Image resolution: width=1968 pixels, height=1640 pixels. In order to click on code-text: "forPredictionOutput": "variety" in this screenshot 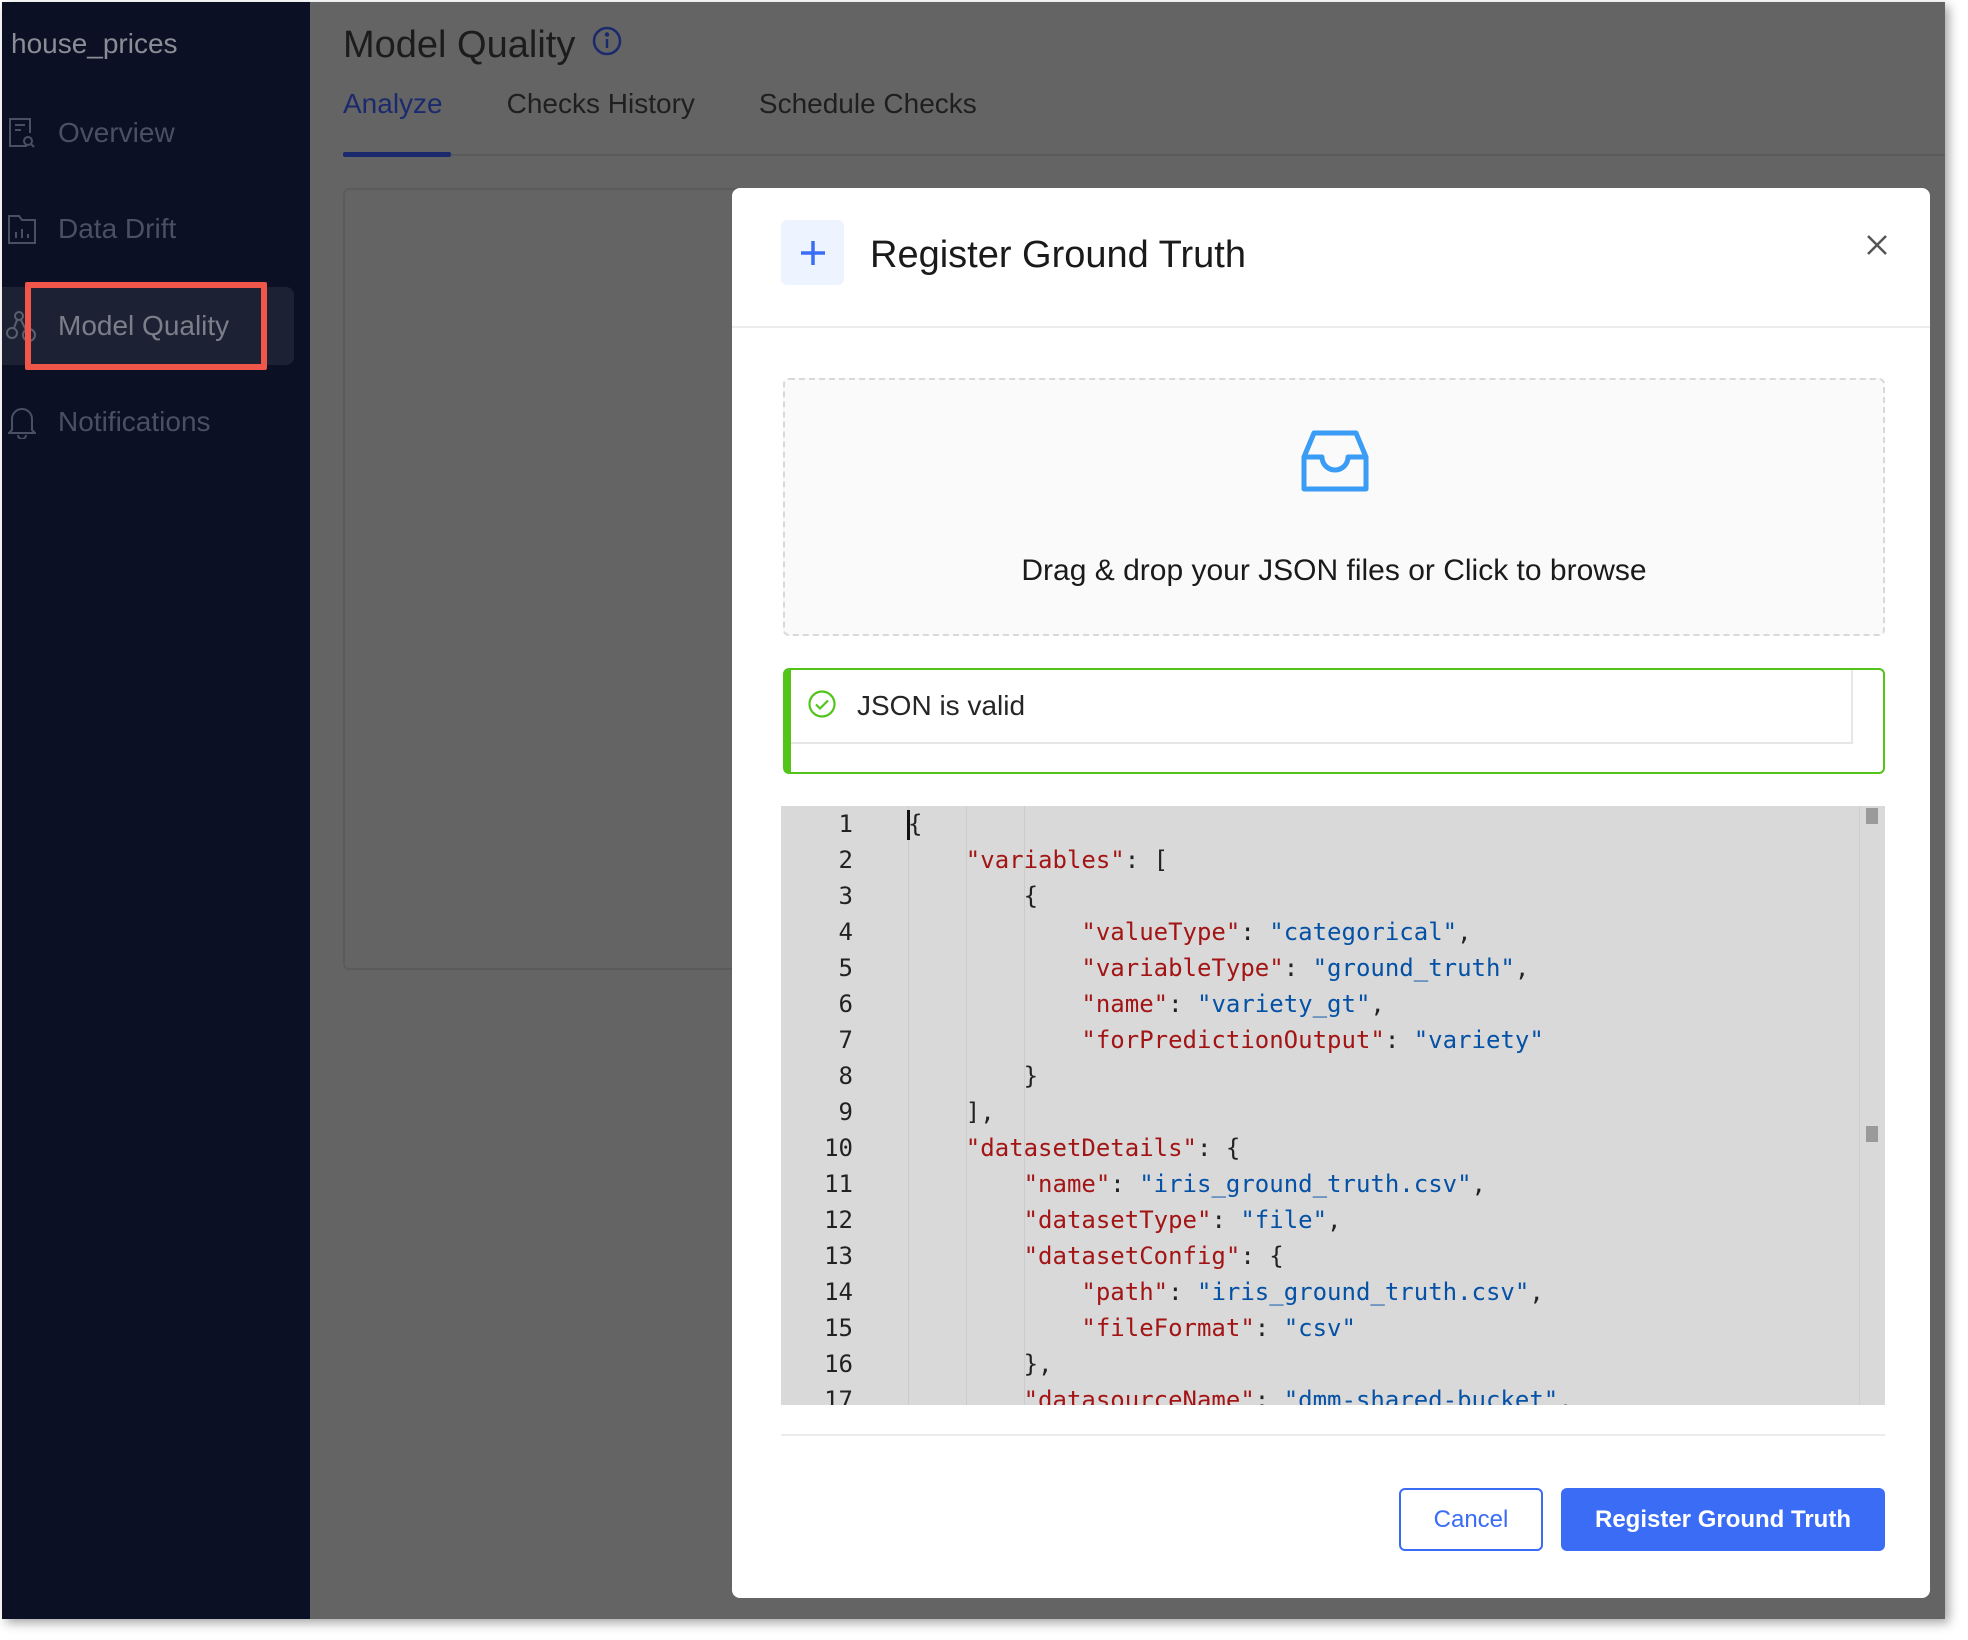, I will do `click(1312, 1040)`.